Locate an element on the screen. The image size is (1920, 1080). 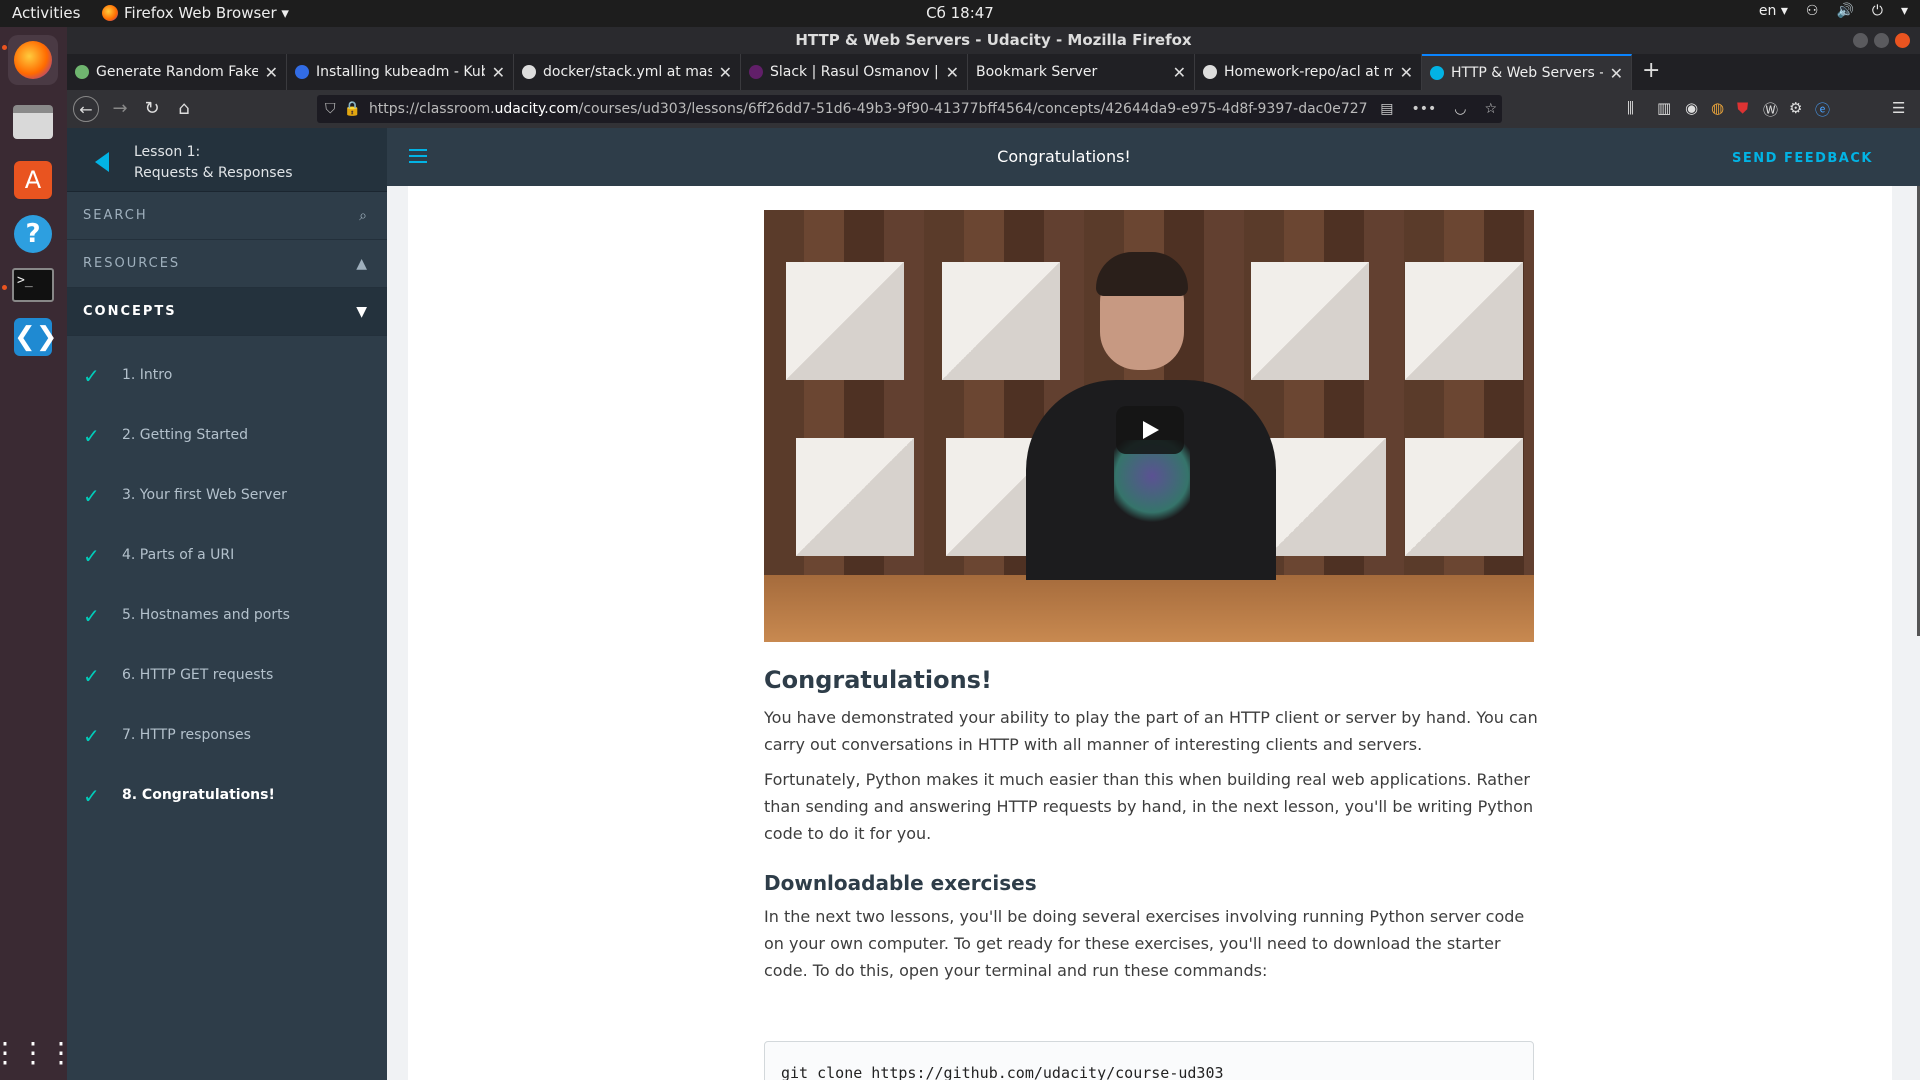
ublock-icon: ⛊ is located at coordinates (1742, 108).